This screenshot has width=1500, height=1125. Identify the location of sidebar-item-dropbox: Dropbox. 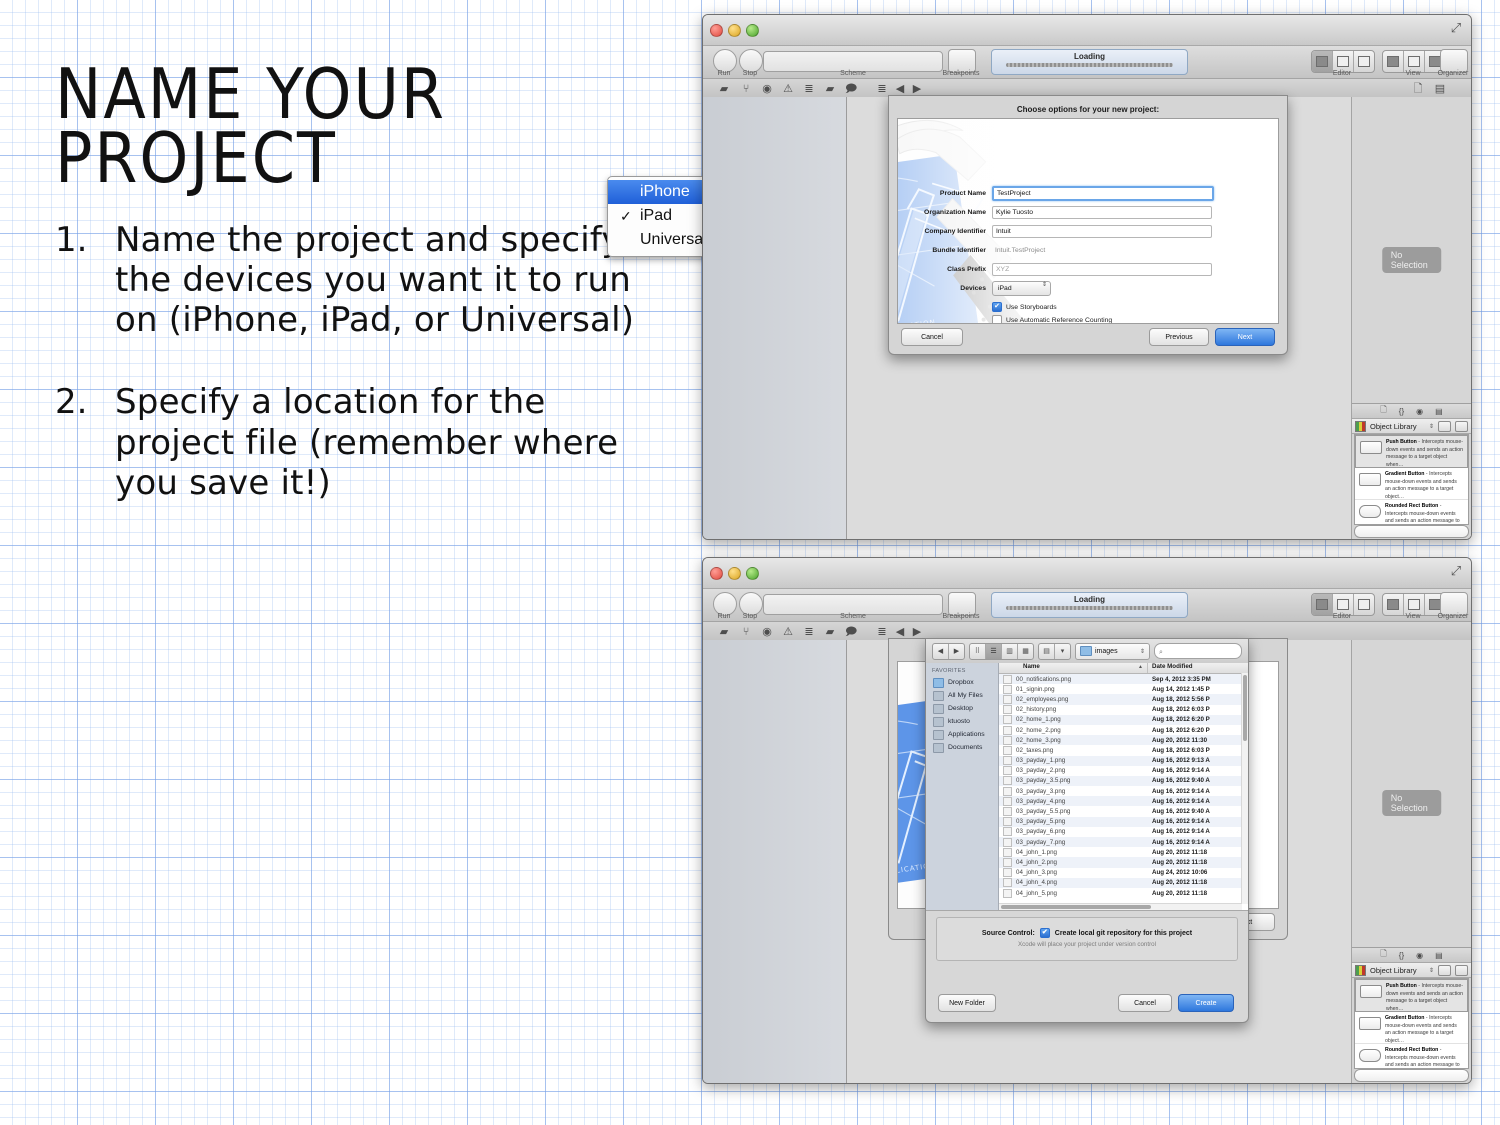
(962, 682).